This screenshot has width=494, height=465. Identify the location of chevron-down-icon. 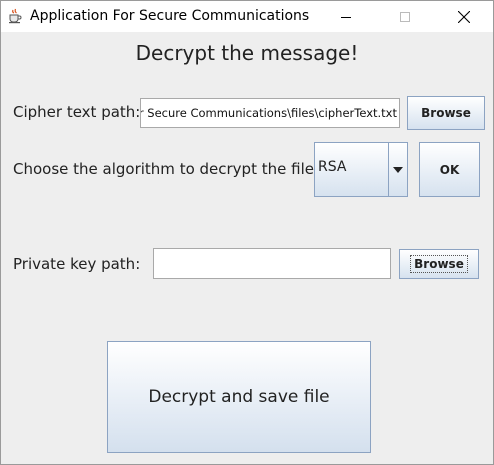
(398, 169).